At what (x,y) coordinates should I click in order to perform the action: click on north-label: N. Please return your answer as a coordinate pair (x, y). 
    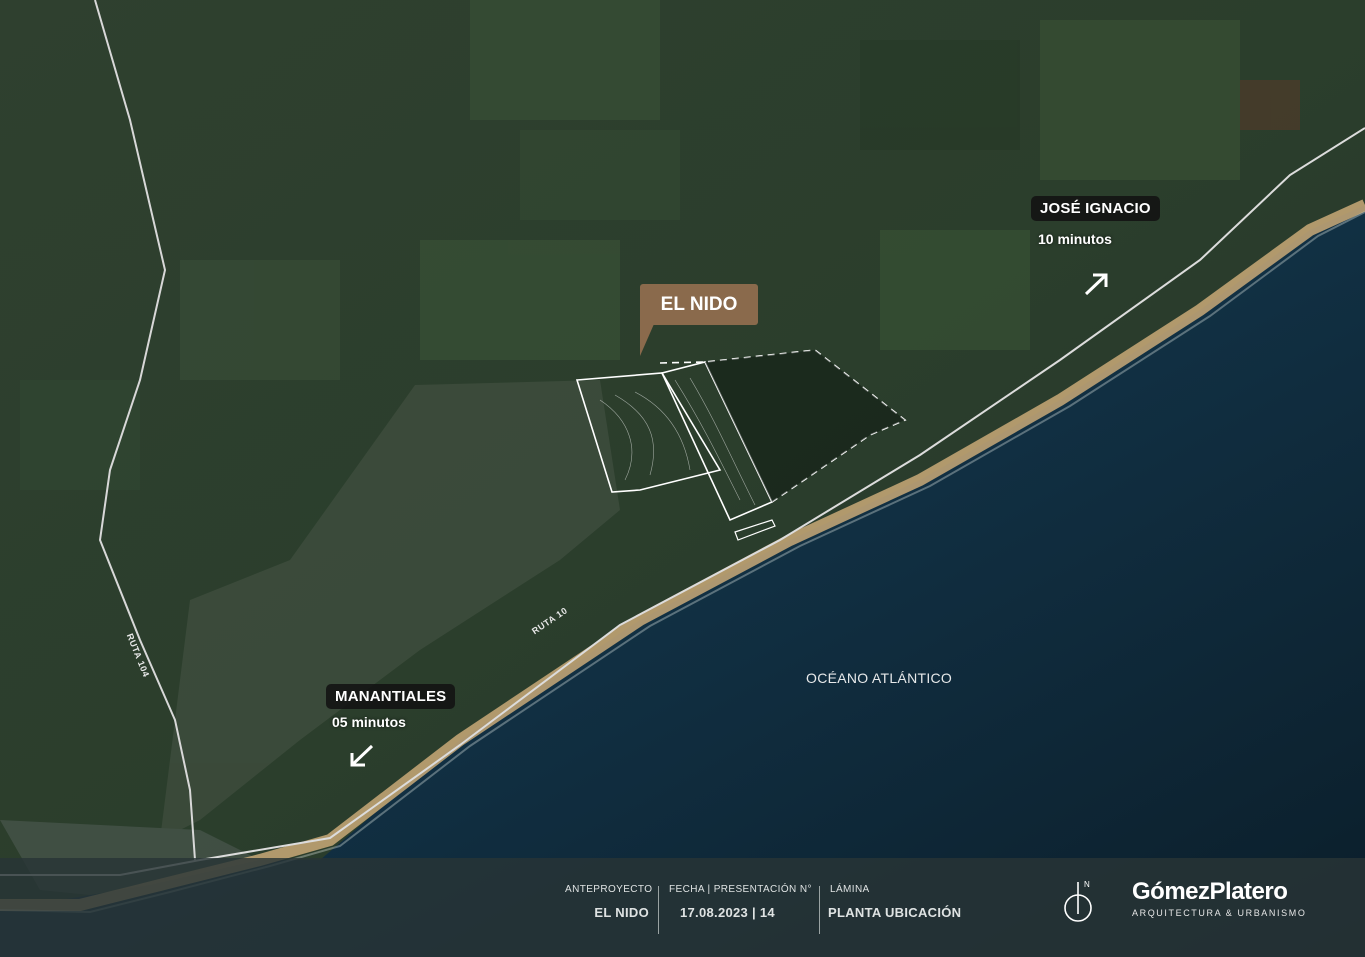
    Looking at the image, I should click on (1087, 884).